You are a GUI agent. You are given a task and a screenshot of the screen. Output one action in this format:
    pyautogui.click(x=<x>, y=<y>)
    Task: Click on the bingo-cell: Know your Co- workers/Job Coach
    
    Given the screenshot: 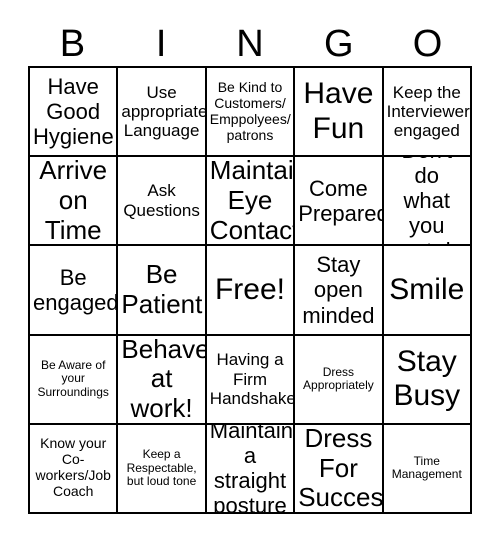 What is the action you would take?
    pyautogui.click(x=74, y=469)
    